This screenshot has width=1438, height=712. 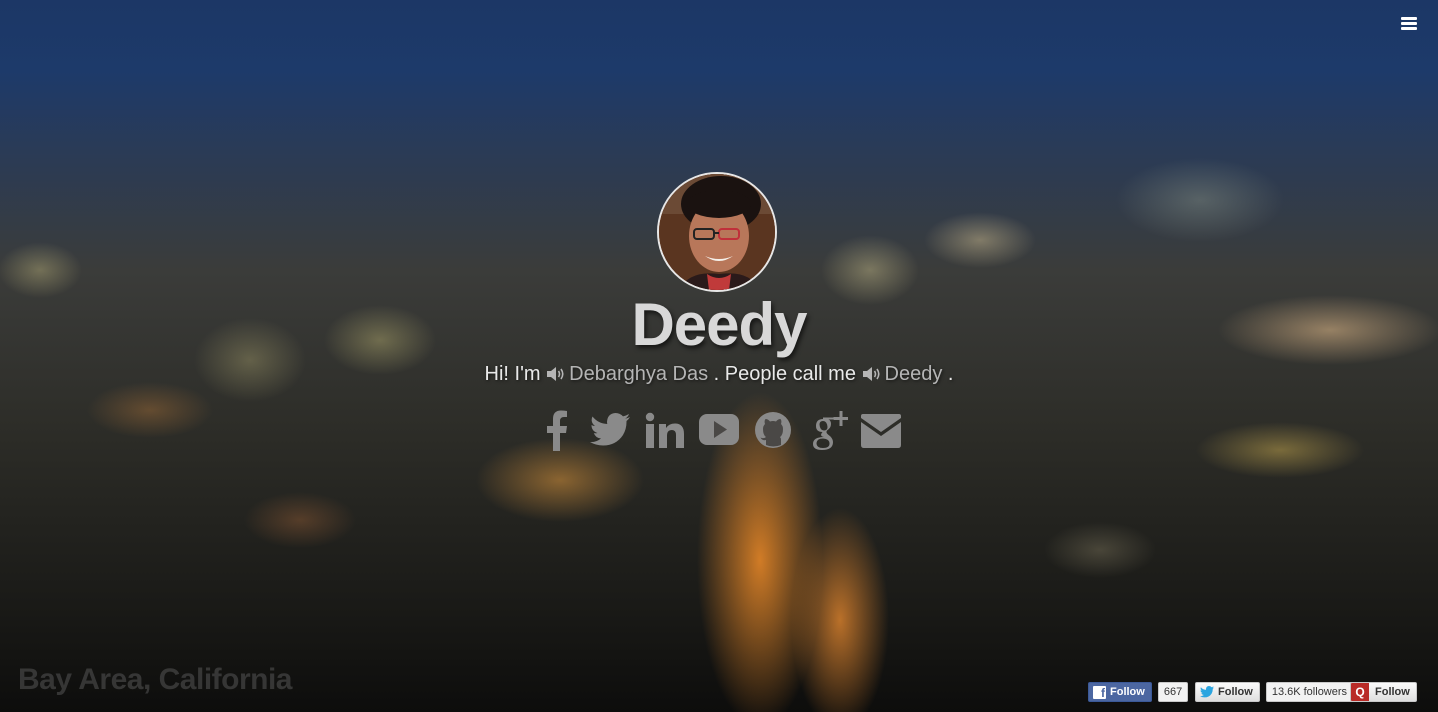 I want to click on intro-middle: . People call me, so click(x=784, y=374).